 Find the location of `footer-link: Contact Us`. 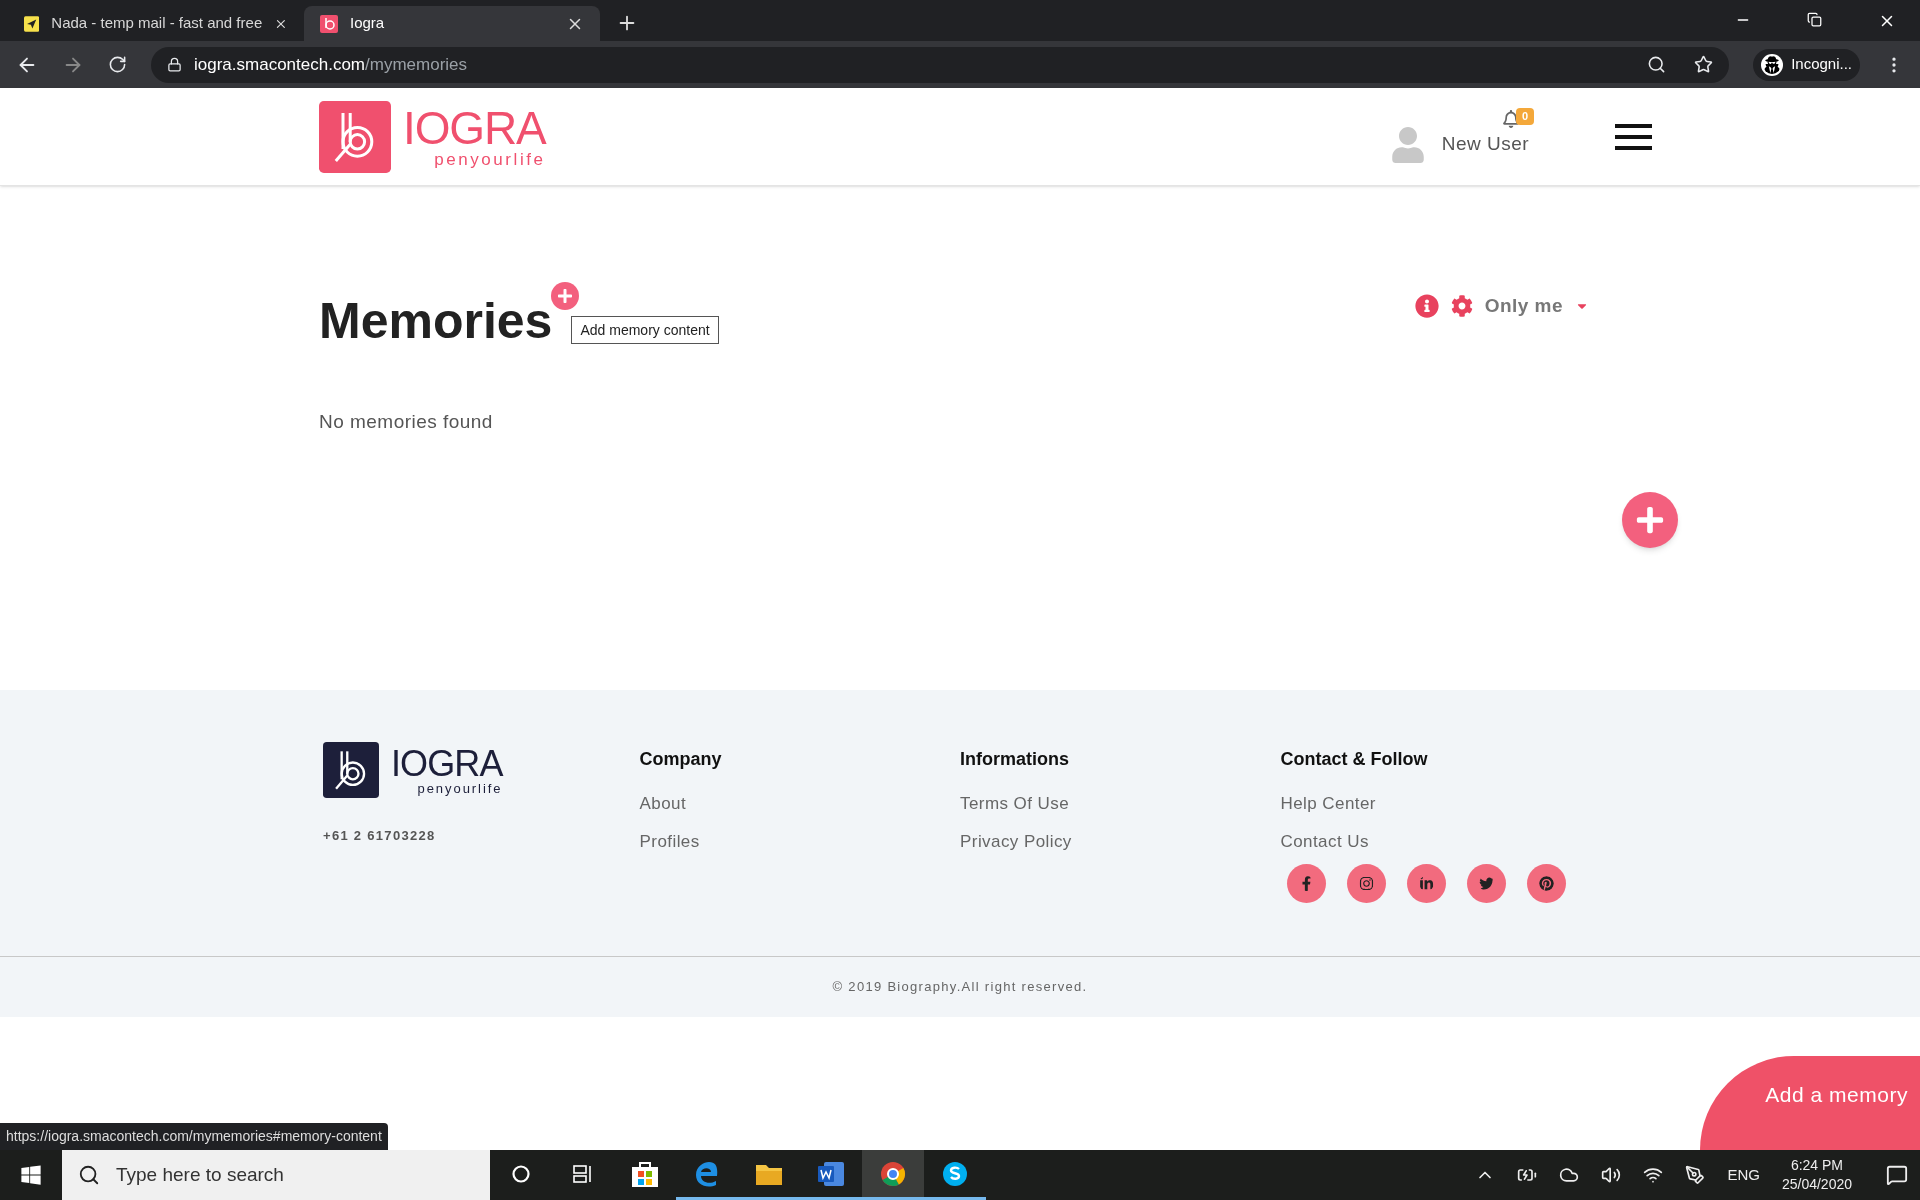

footer-link: Contact Us is located at coordinates (1324, 841).